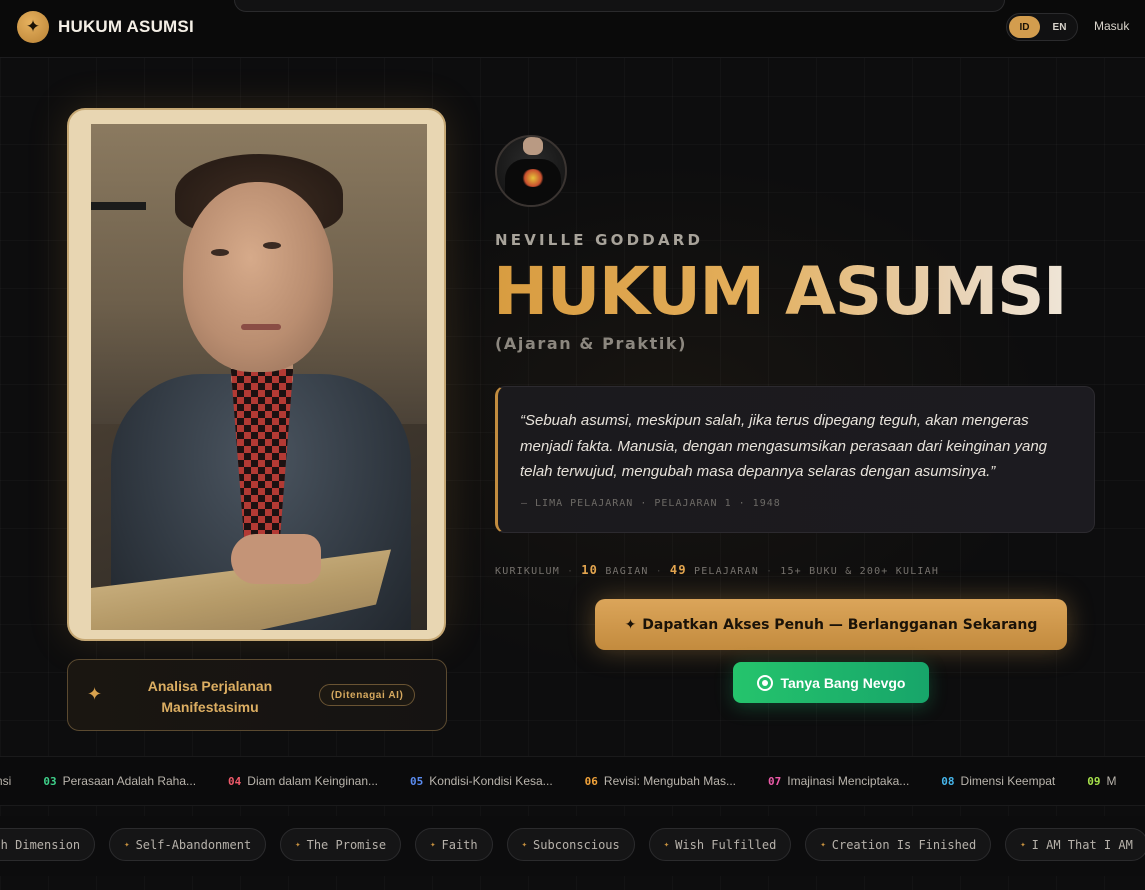 This screenshot has height=890, width=1145. What do you see at coordinates (764, 682) in the screenshot?
I see `whatsapp-icon` at bounding box center [764, 682].